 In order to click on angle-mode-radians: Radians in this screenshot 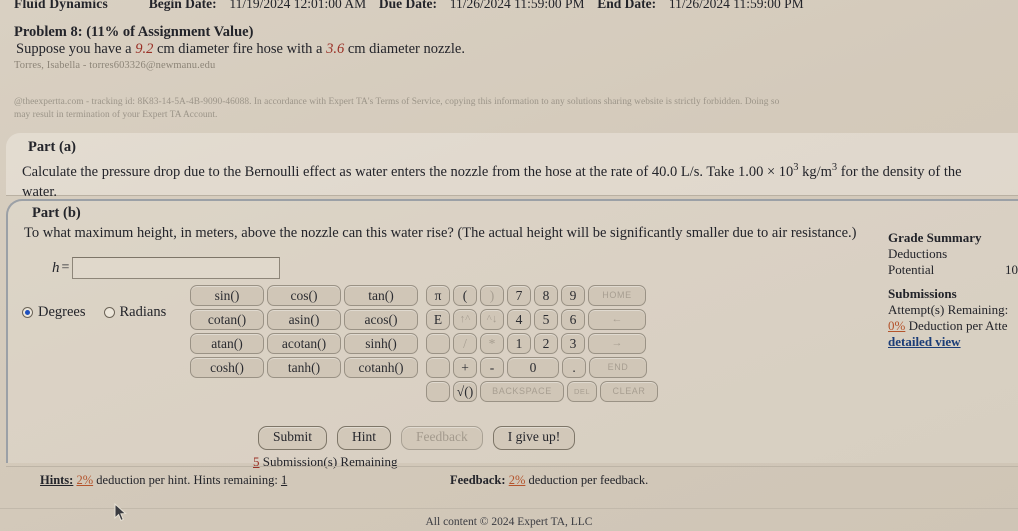, I will do `click(135, 312)`.